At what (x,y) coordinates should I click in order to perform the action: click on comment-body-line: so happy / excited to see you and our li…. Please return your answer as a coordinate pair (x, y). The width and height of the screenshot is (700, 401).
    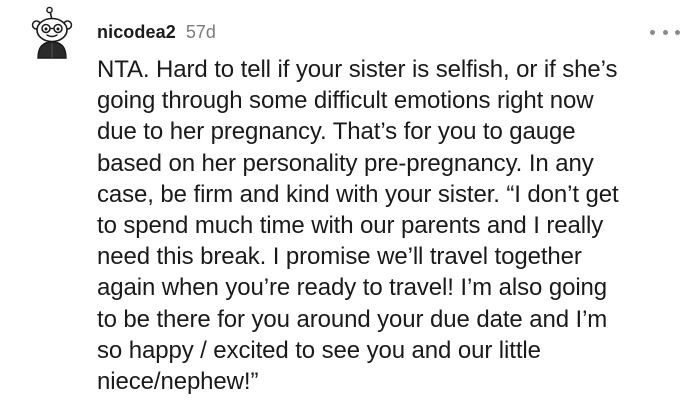
    Looking at the image, I should click on (319, 350).